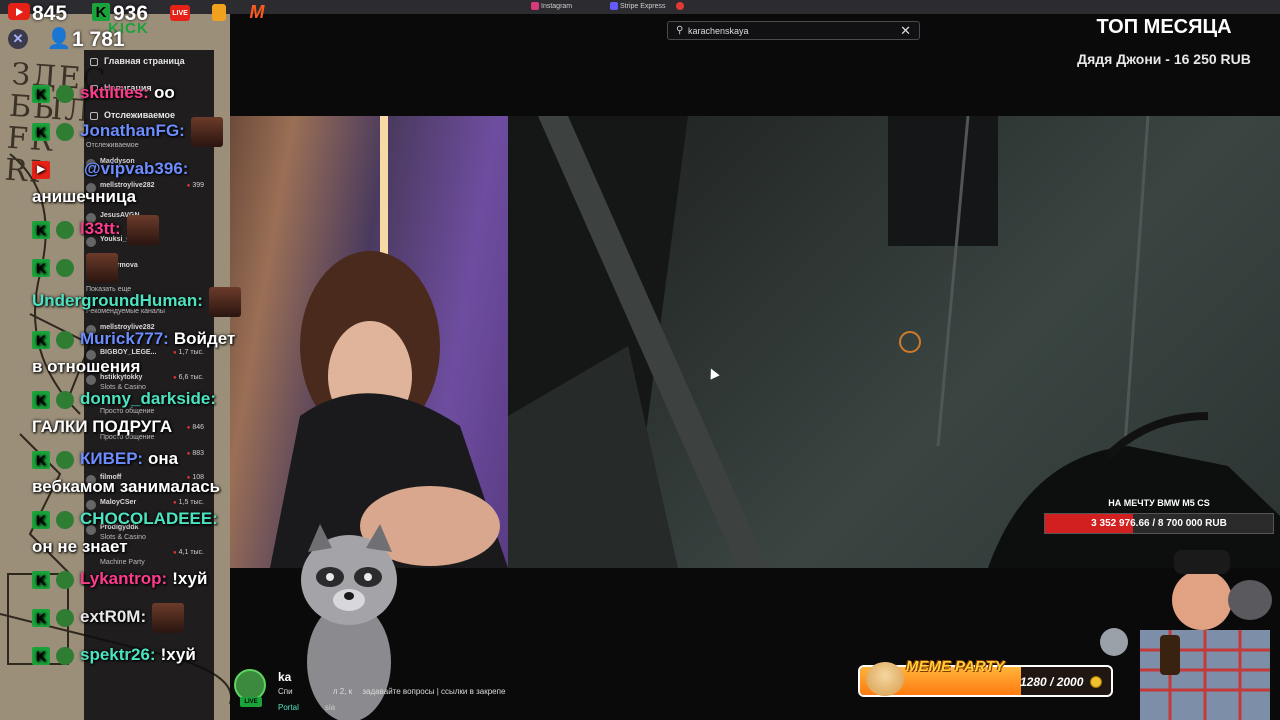 The height and width of the screenshot is (720, 1280). I want to click on chat-message: ГАЛКИ ПОДРУГА, so click(147, 427).